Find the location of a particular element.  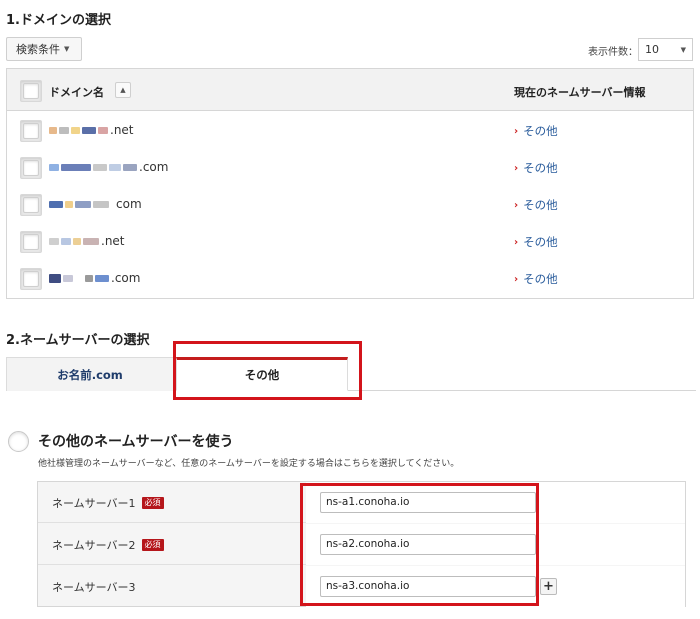

display-count-label: 表示件数： is located at coordinates (613, 52).